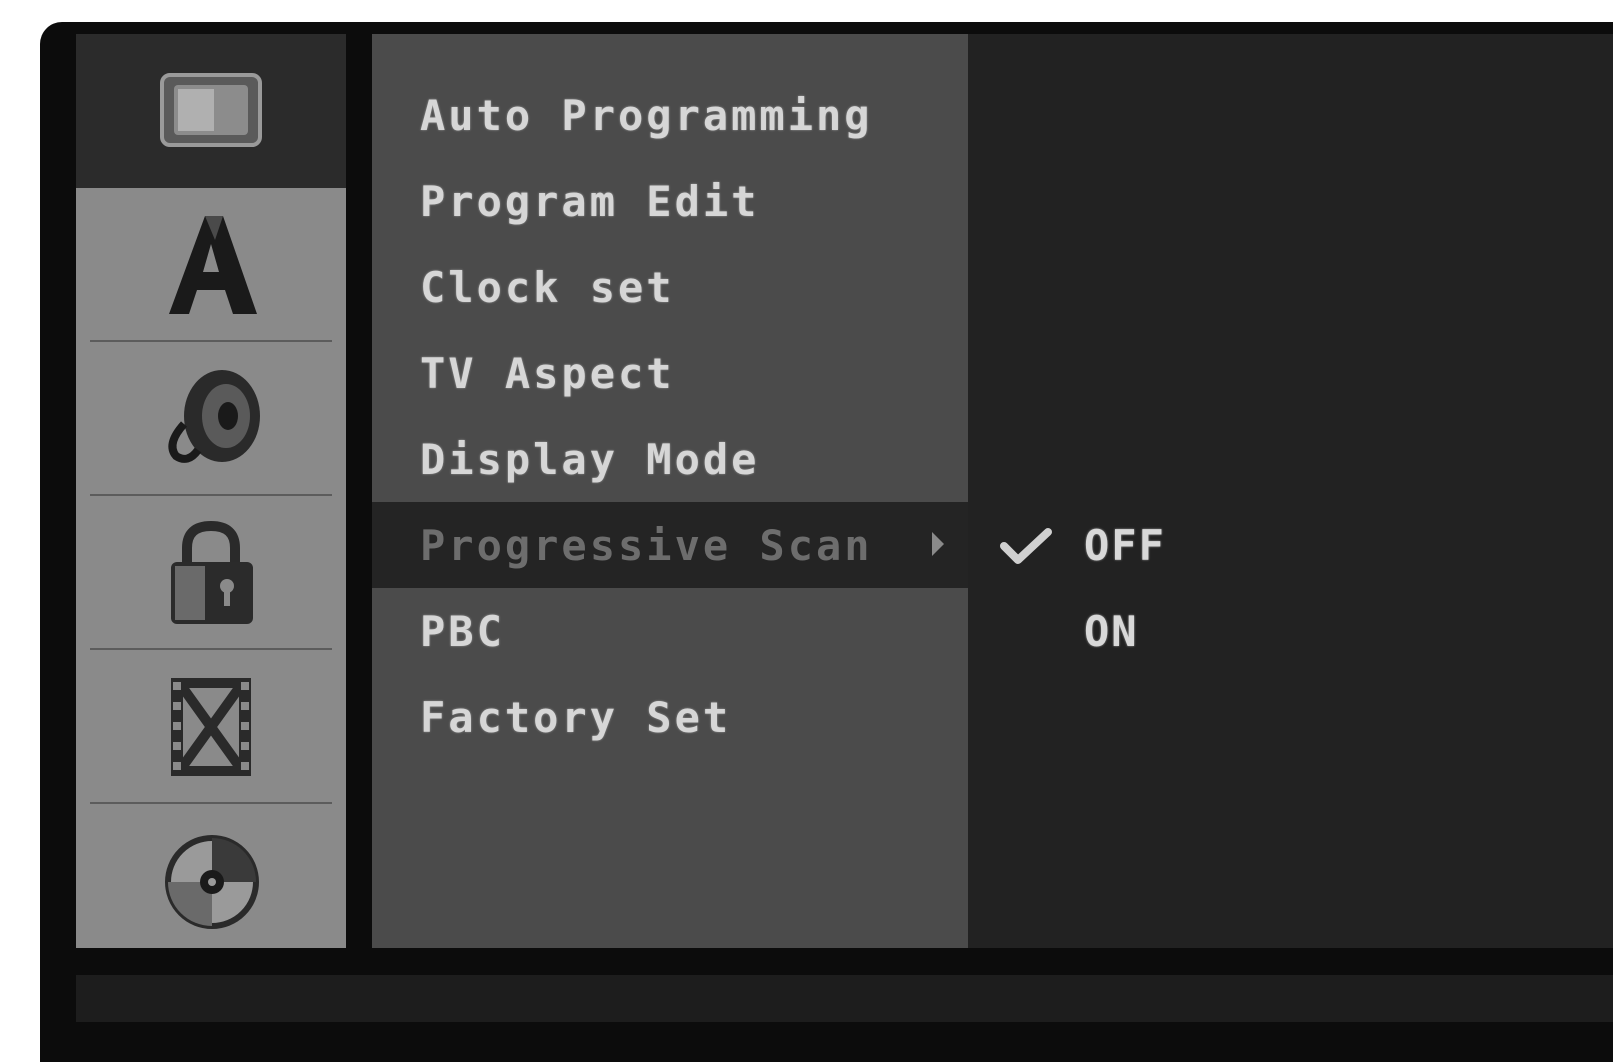 This screenshot has width=1613, height=1062. I want to click on language-letter-a-icon, so click(213, 265).